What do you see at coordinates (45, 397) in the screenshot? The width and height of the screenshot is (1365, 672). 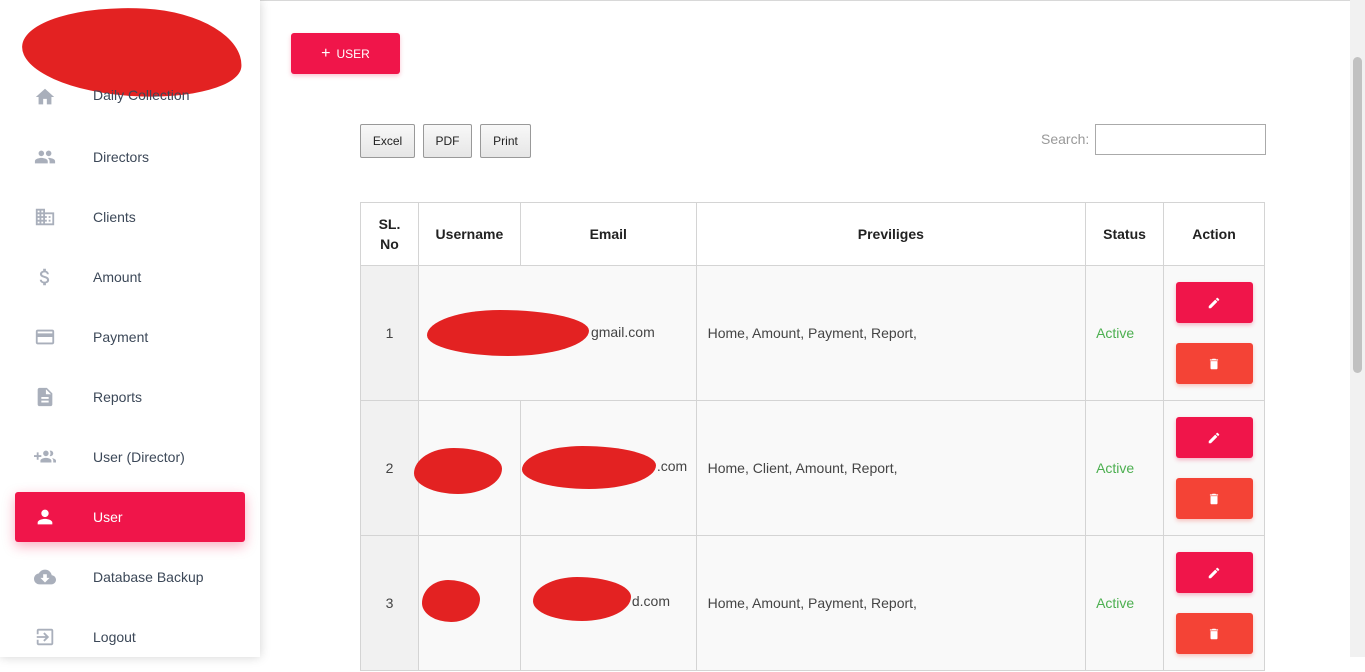 I see `document-icon` at bounding box center [45, 397].